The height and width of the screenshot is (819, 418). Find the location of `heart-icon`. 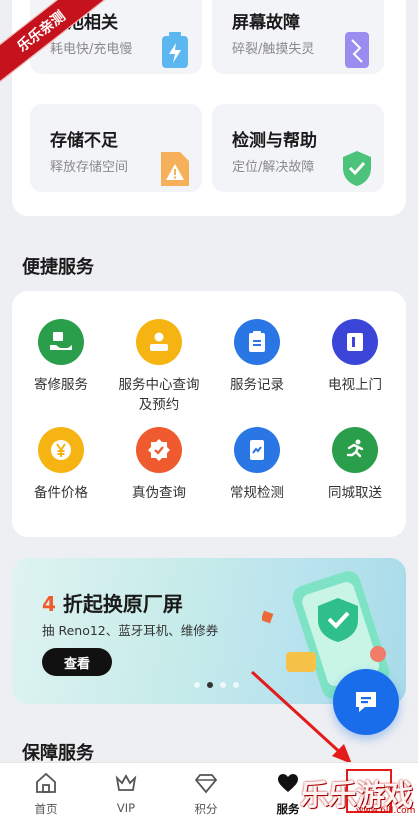

heart-icon is located at coordinates (288, 783).